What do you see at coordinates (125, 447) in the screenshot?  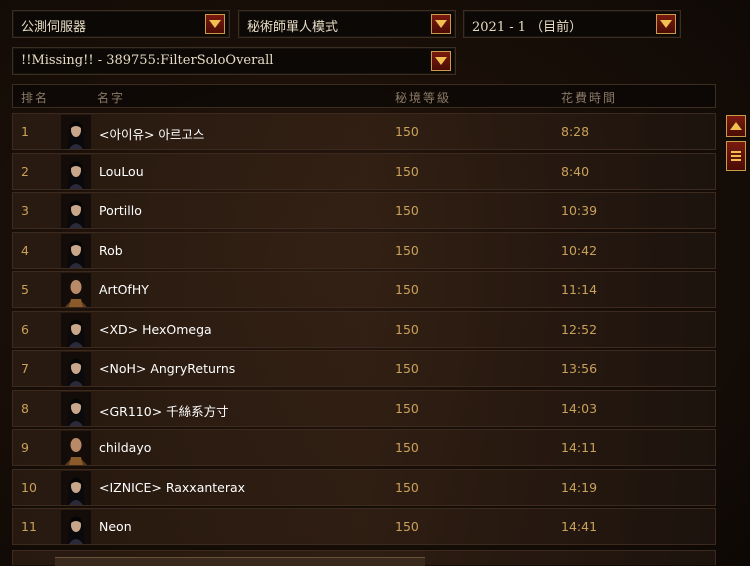 I see `player-name-cell: childayo` at bounding box center [125, 447].